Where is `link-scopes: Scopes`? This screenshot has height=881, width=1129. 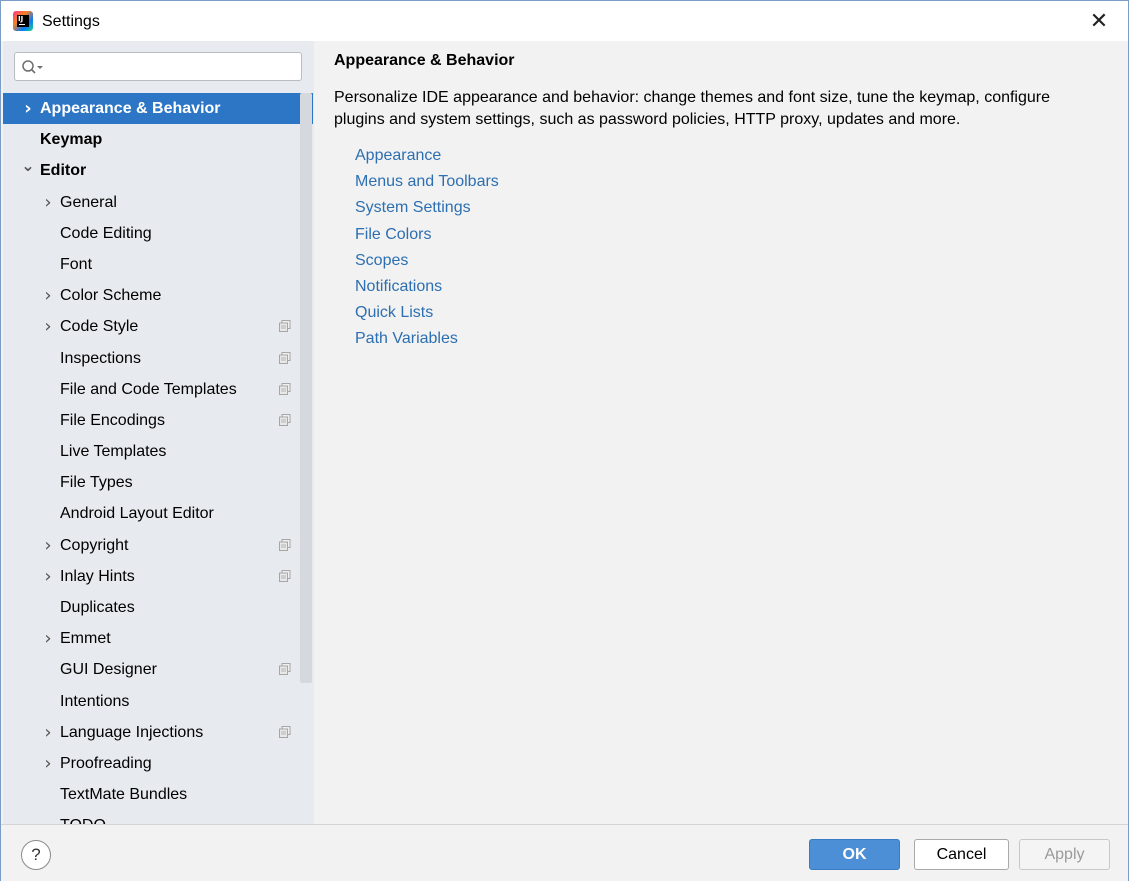
link-scopes: Scopes is located at coordinates (427, 261).